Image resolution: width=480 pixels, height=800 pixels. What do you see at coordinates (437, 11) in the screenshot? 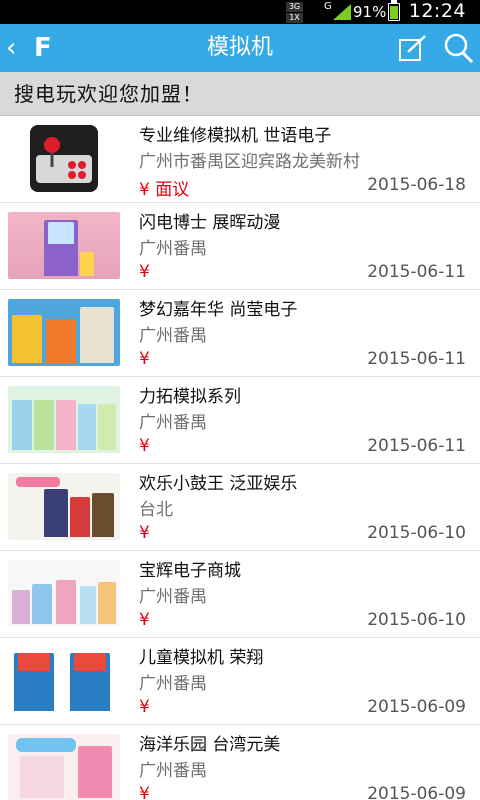
I see `clock: 12:24` at bounding box center [437, 11].